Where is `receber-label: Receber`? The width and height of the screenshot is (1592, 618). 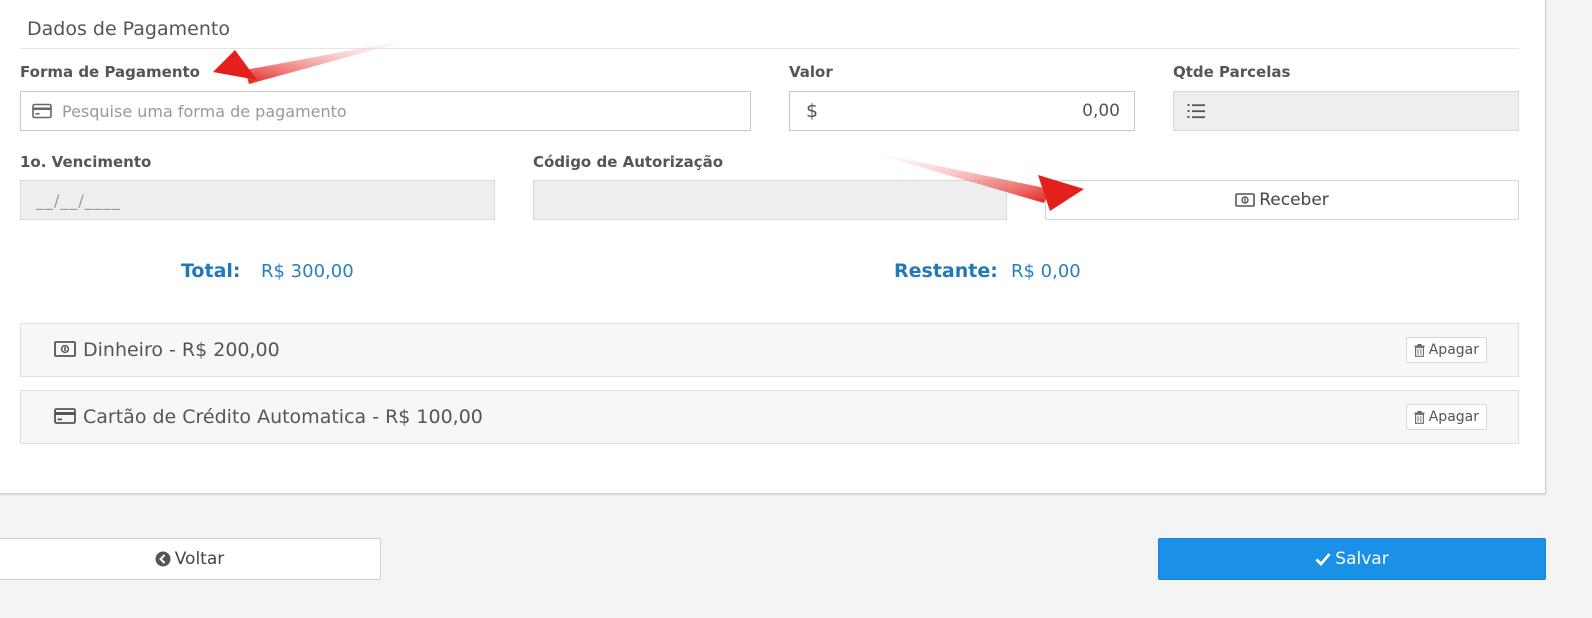
receber-label: Receber is located at coordinates (1294, 200).